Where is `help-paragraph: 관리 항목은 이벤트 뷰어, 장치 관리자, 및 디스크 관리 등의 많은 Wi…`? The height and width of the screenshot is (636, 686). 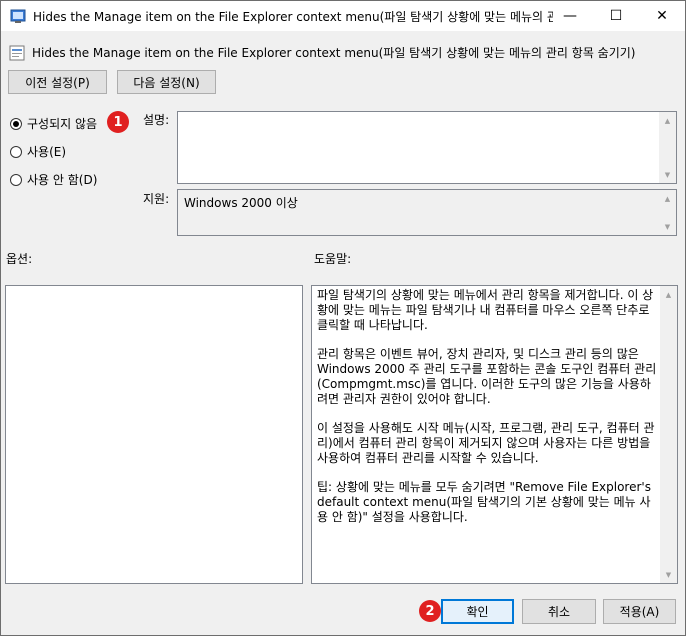 help-paragraph: 관리 항목은 이벤트 뷰어, 장치 관리자, 및 디스크 관리 등의 많은 Wi… is located at coordinates (487, 376).